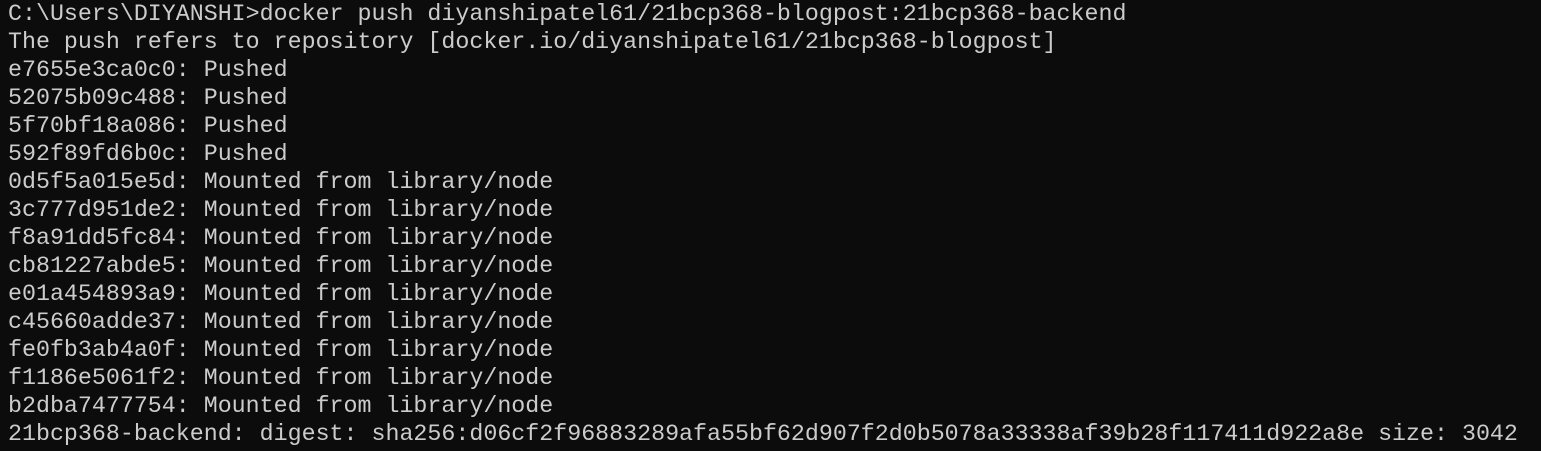  Describe the element at coordinates (148, 98) in the screenshot. I see `layer-status-line: 52075b09c488: Pushed` at that location.